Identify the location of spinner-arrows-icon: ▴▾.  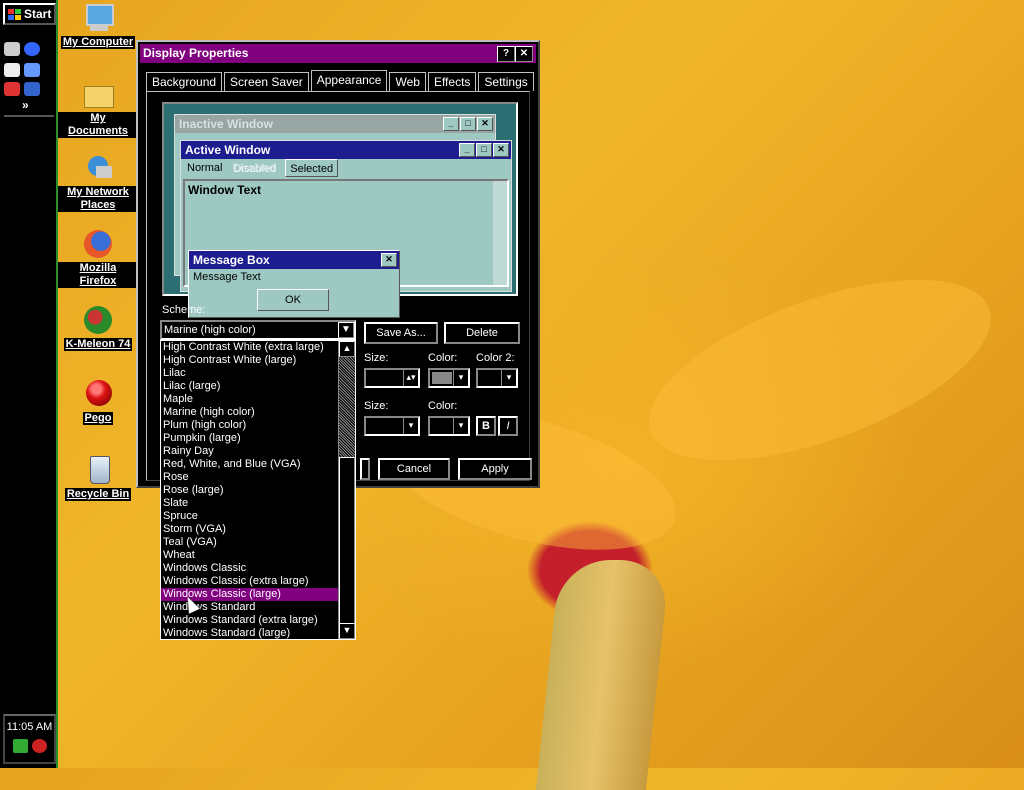
(410, 378).